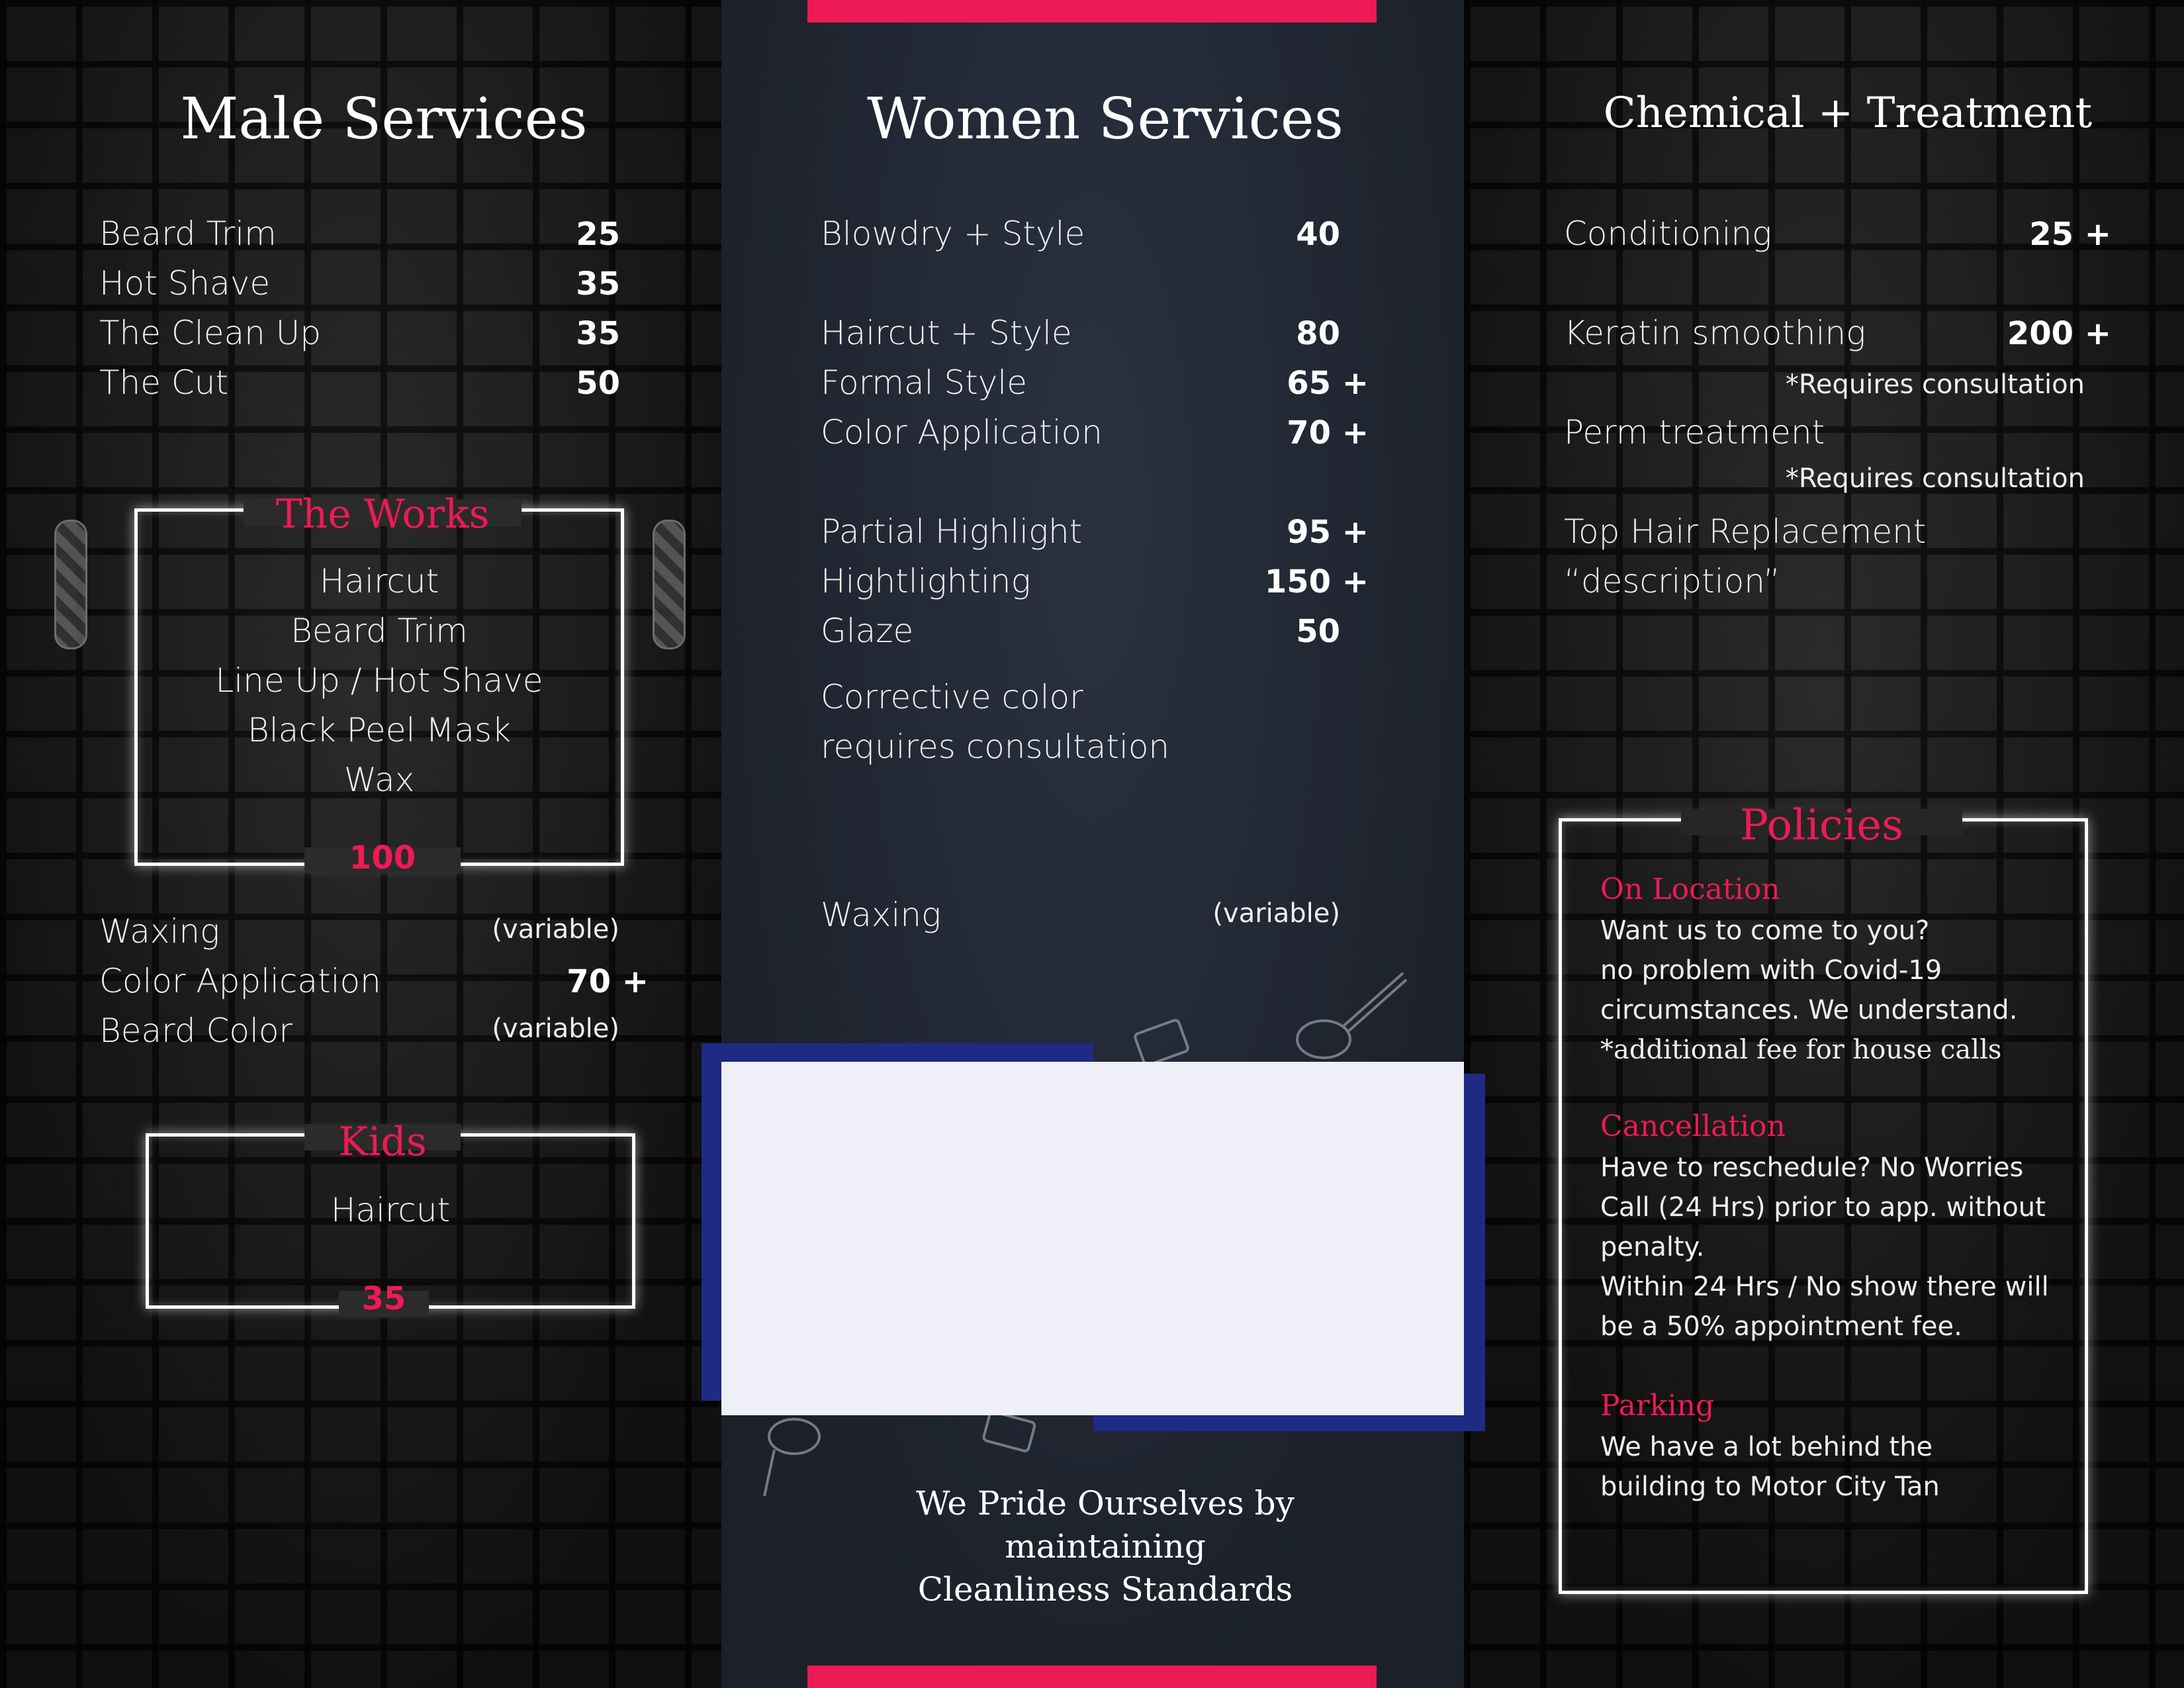 Image resolution: width=2184 pixels, height=1688 pixels. I want to click on chemical-item-name: Conditioning, so click(1668, 233).